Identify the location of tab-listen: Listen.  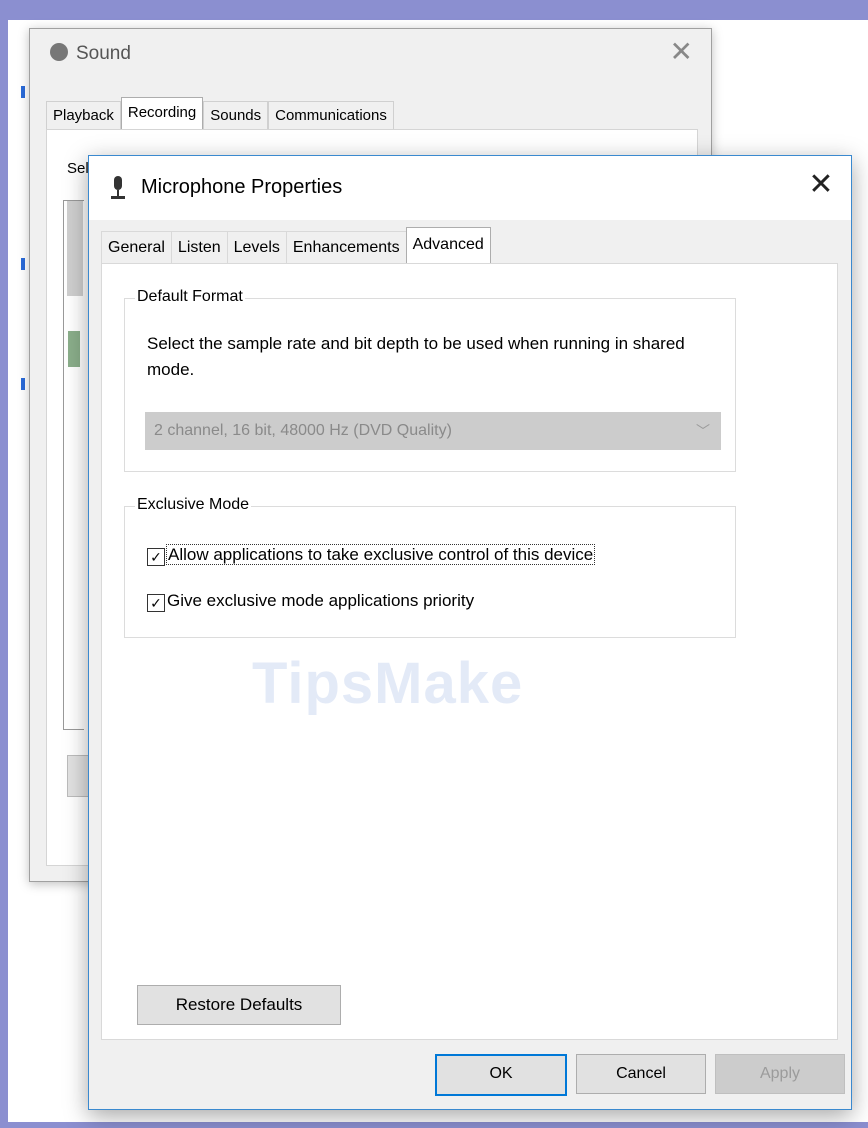
(198, 247).